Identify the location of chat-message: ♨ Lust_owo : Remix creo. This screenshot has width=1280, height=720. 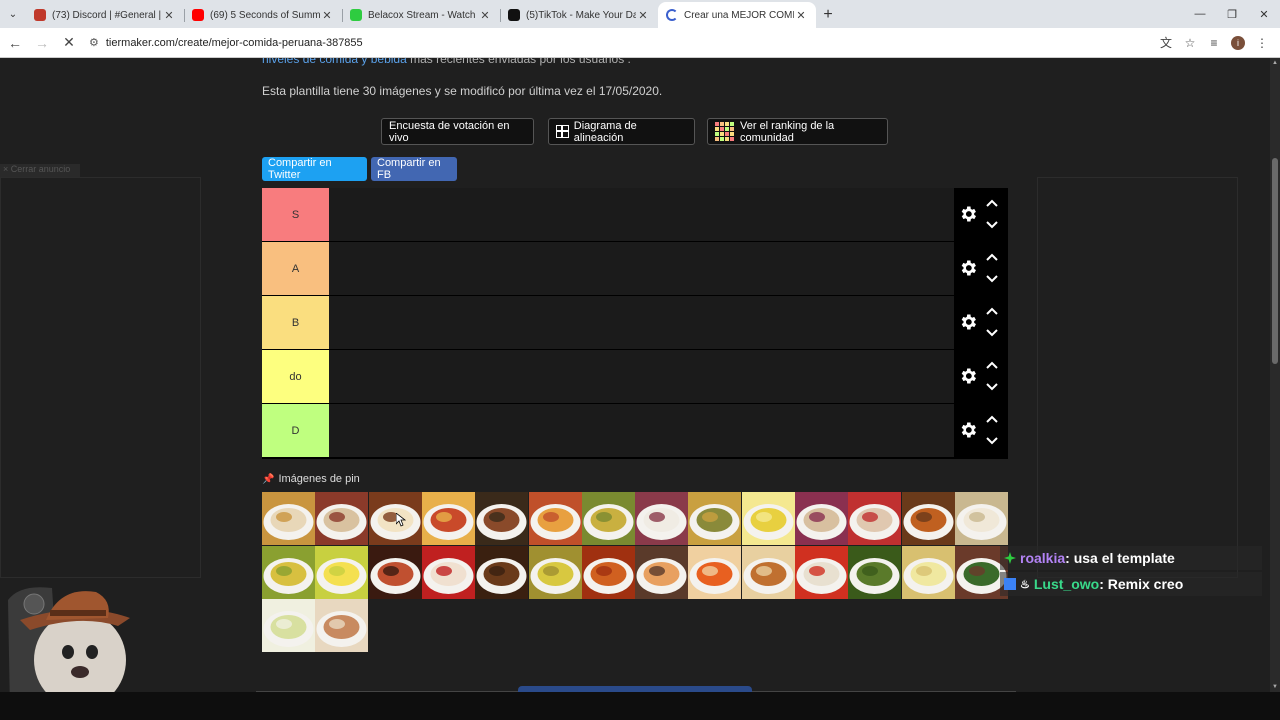
(1131, 584).